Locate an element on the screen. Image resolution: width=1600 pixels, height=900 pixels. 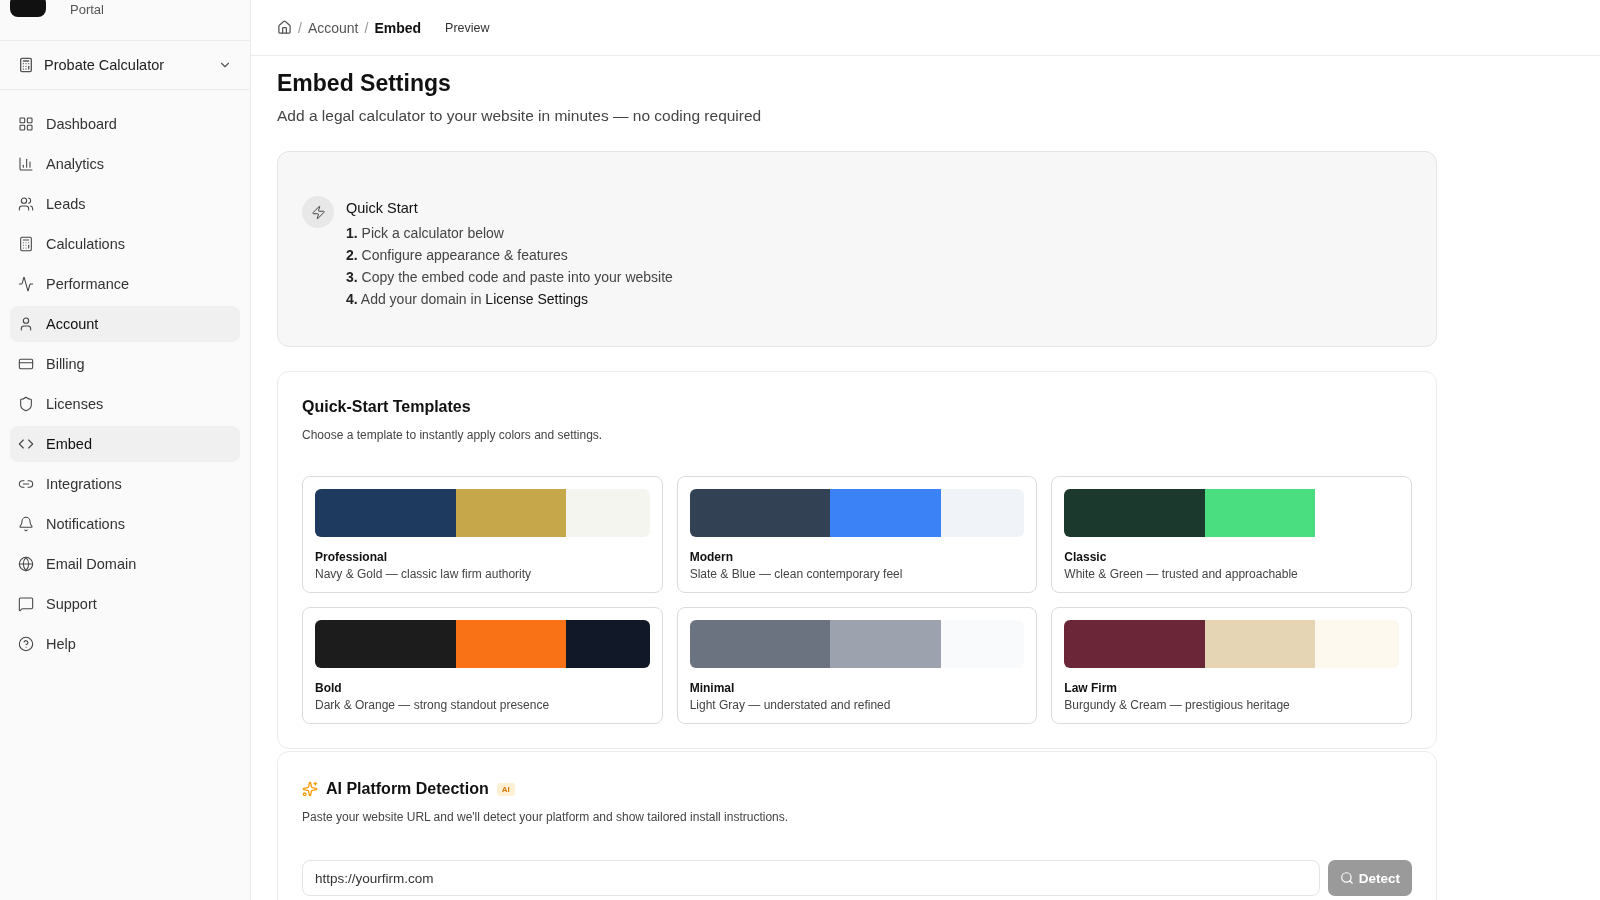
brand-name: Portal is located at coordinates (87, 10).